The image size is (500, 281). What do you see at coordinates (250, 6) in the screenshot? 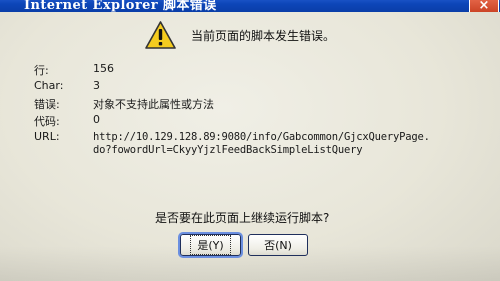
I see `title-bar: Internet Explorer 脚本错误` at bounding box center [250, 6].